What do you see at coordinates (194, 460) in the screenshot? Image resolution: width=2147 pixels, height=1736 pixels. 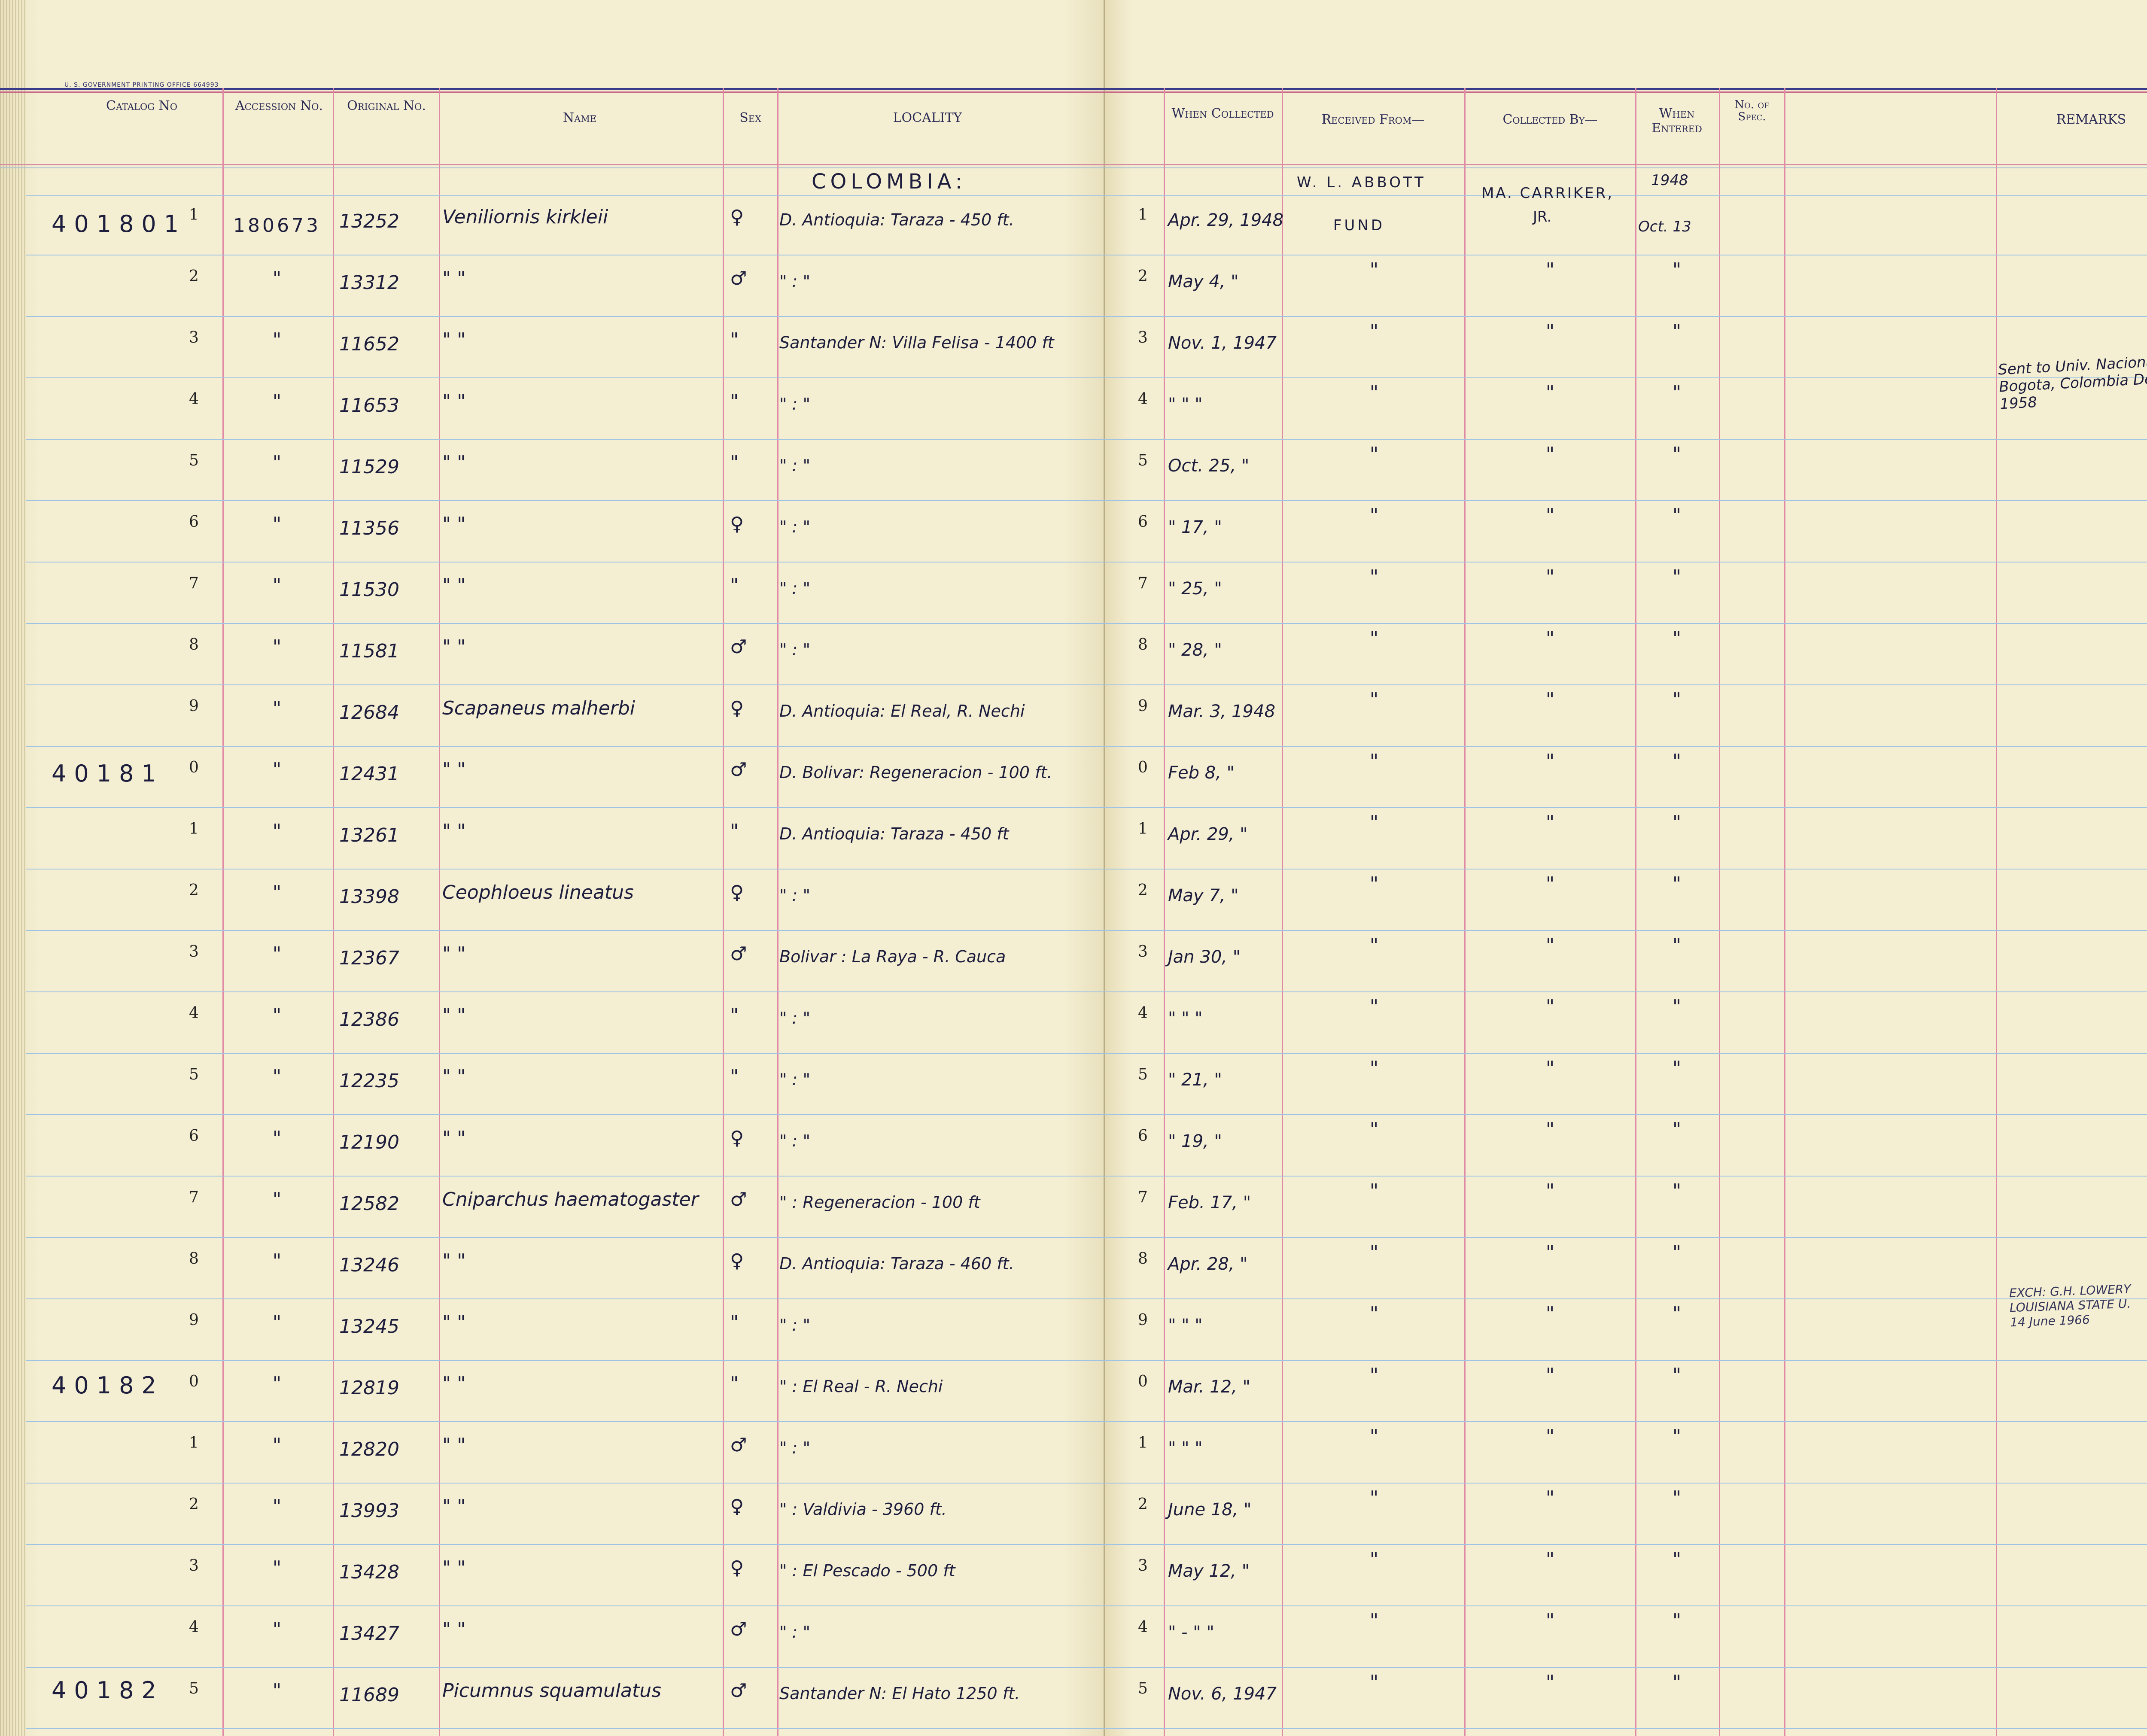 I see `cell-d: 5` at bounding box center [194, 460].